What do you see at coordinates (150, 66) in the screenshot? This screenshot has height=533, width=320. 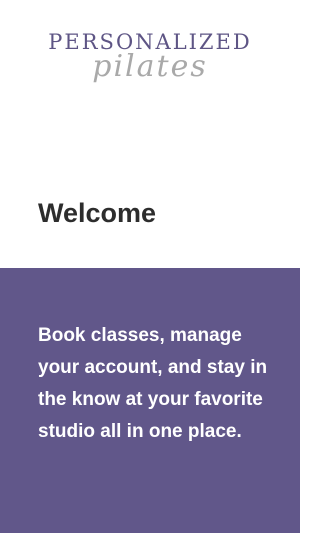 I see `logo-script-text: pilates` at bounding box center [150, 66].